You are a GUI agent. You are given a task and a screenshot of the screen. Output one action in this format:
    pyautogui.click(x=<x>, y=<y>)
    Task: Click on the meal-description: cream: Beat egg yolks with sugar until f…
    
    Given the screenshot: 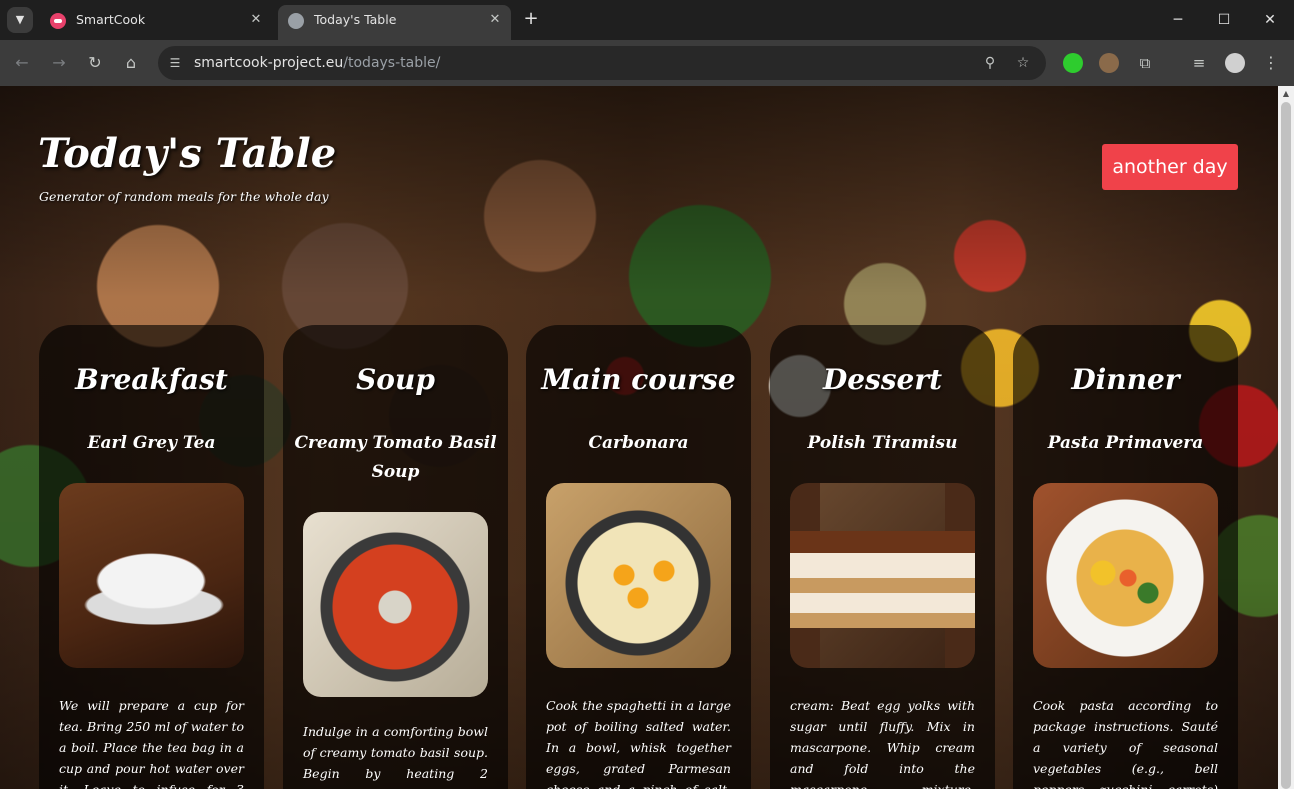 What is the action you would take?
    pyautogui.click(x=882, y=743)
    